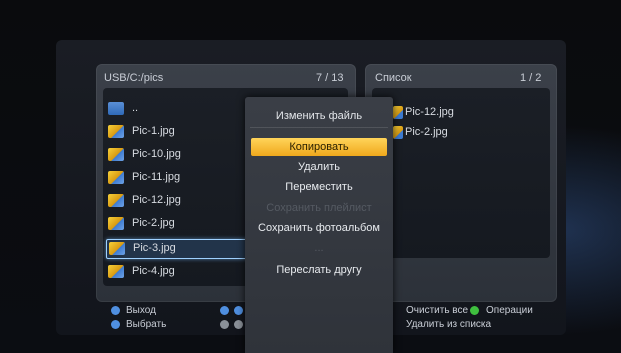 The image size is (621, 353). Describe the element at coordinates (153, 271) in the screenshot. I see `list-item-label: Pic-4.jpg` at that location.